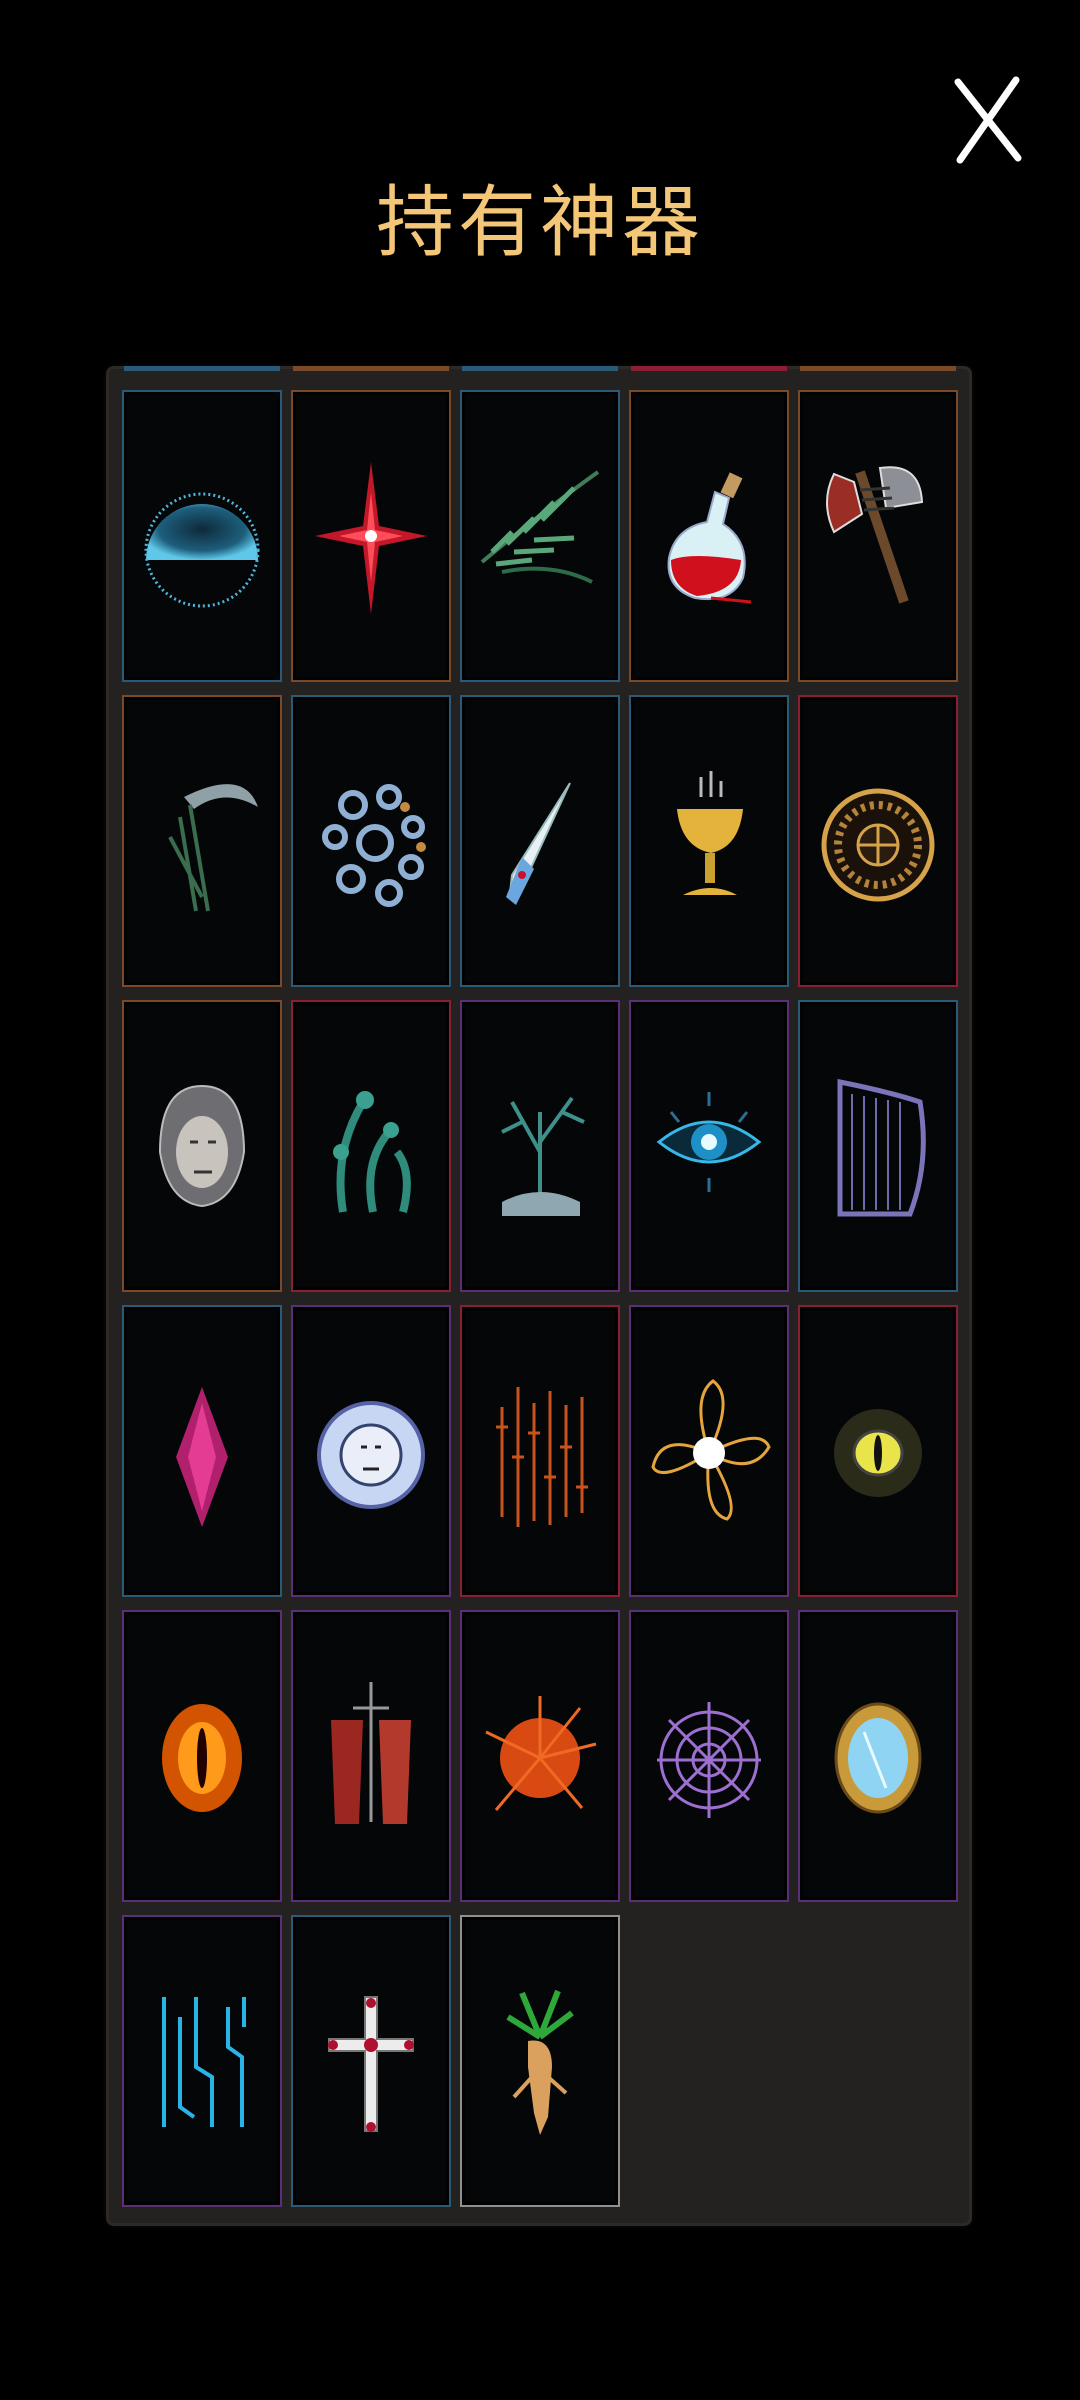  Describe the element at coordinates (371, 1753) in the screenshot. I see `bloody-banners-icon` at that location.